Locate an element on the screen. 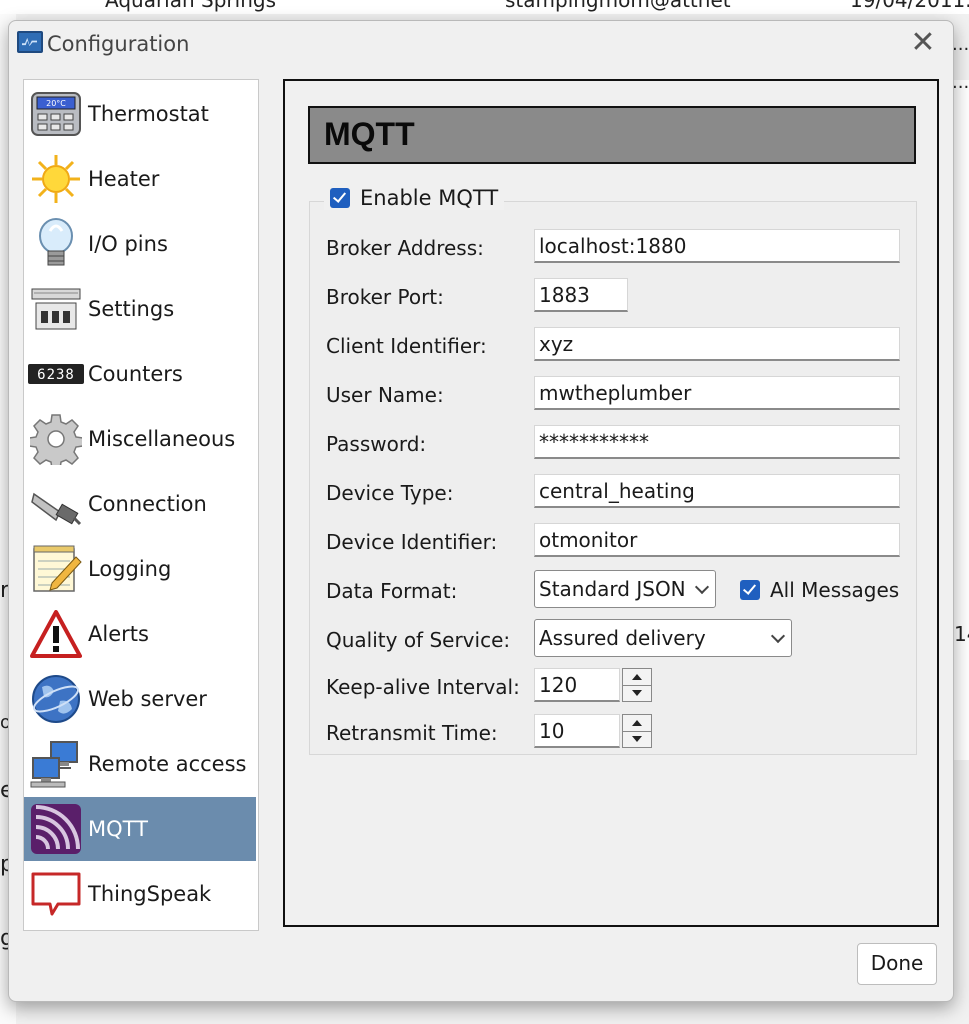 The width and height of the screenshot is (969, 1024). device-type-label: Device Type: is located at coordinates (390, 493).